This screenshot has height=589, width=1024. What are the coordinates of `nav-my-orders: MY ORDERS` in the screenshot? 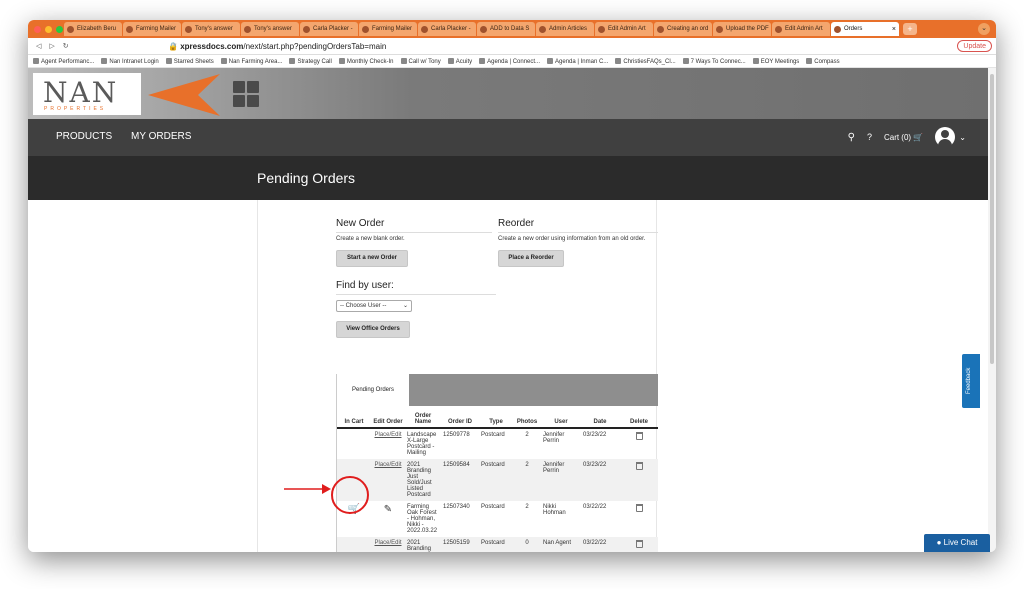 It's located at (161, 136).